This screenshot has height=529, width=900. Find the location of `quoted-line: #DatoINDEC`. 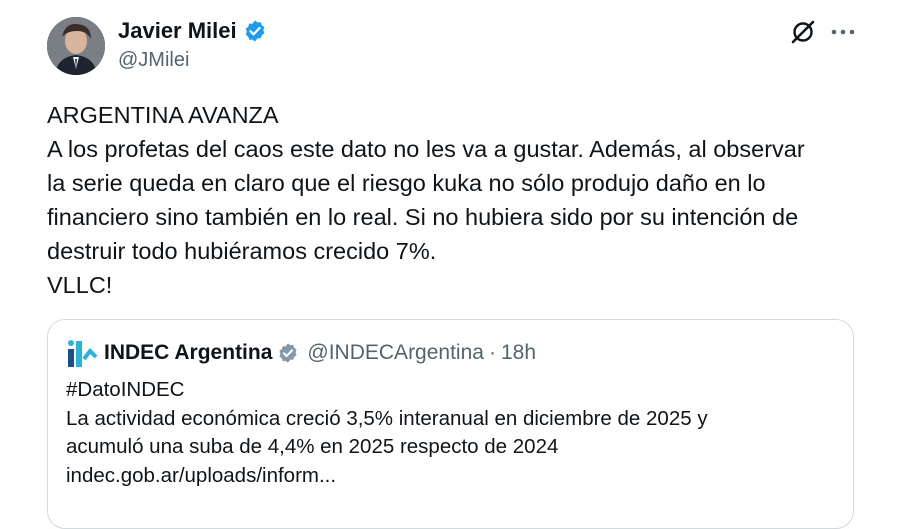

quoted-line: #DatoINDEC is located at coordinates (456, 390).